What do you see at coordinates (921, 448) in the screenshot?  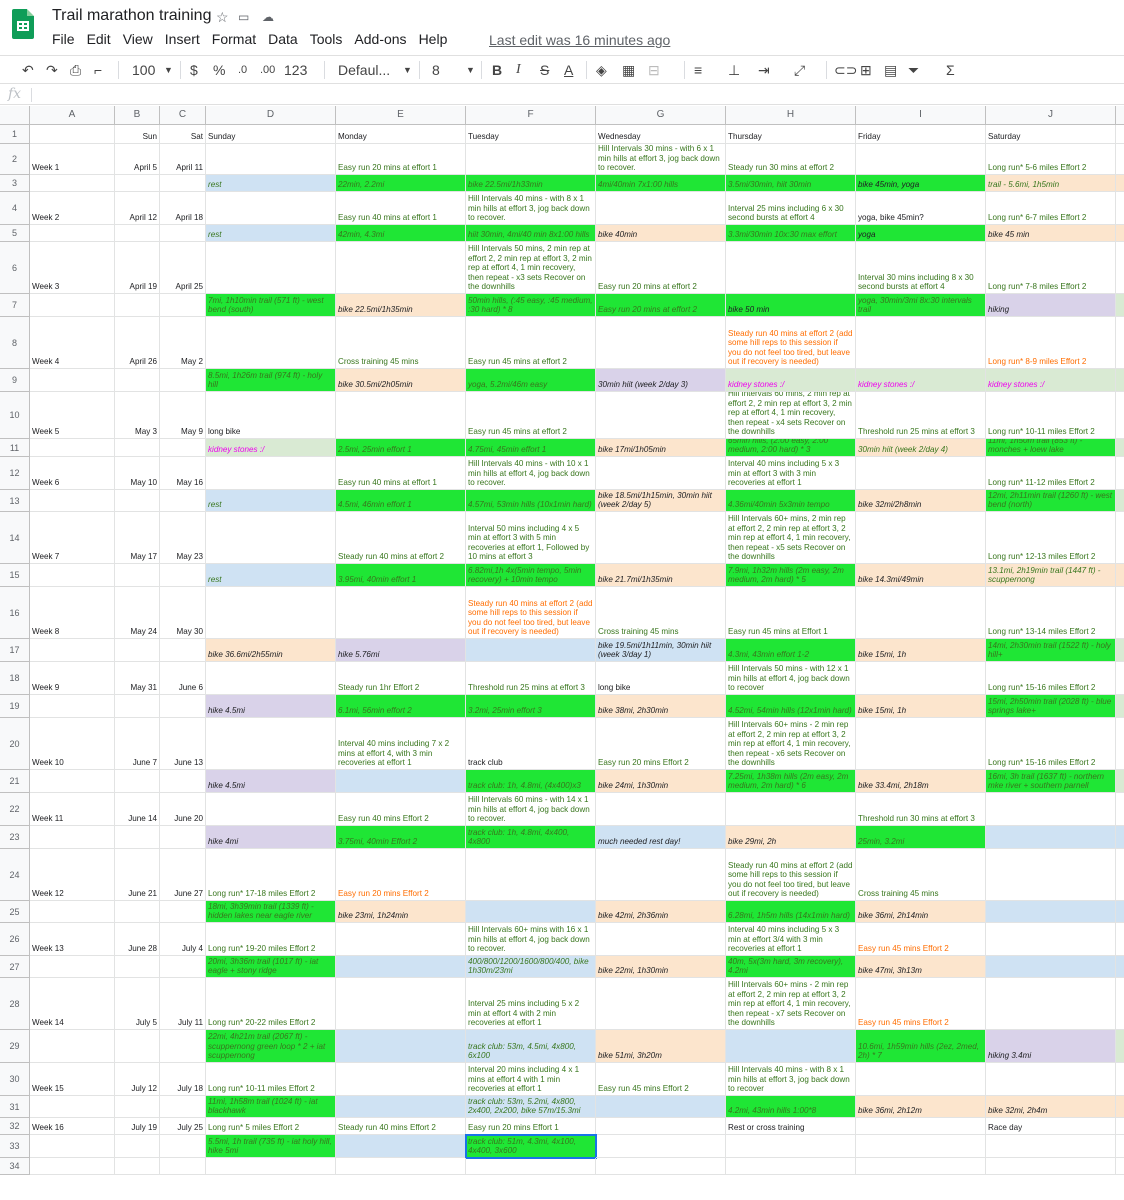 I see `cell-i11: 30min hiit (week 2/day 4)` at bounding box center [921, 448].